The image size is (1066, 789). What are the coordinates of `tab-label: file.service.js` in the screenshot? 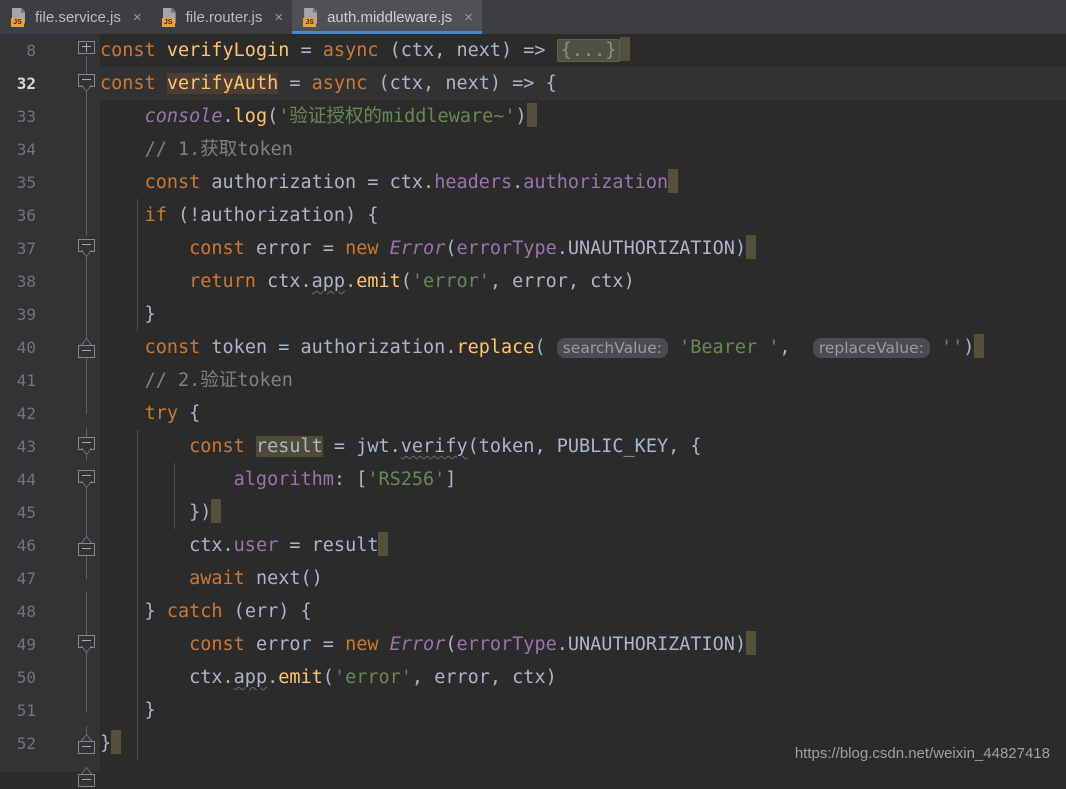 It's located at (78, 17).